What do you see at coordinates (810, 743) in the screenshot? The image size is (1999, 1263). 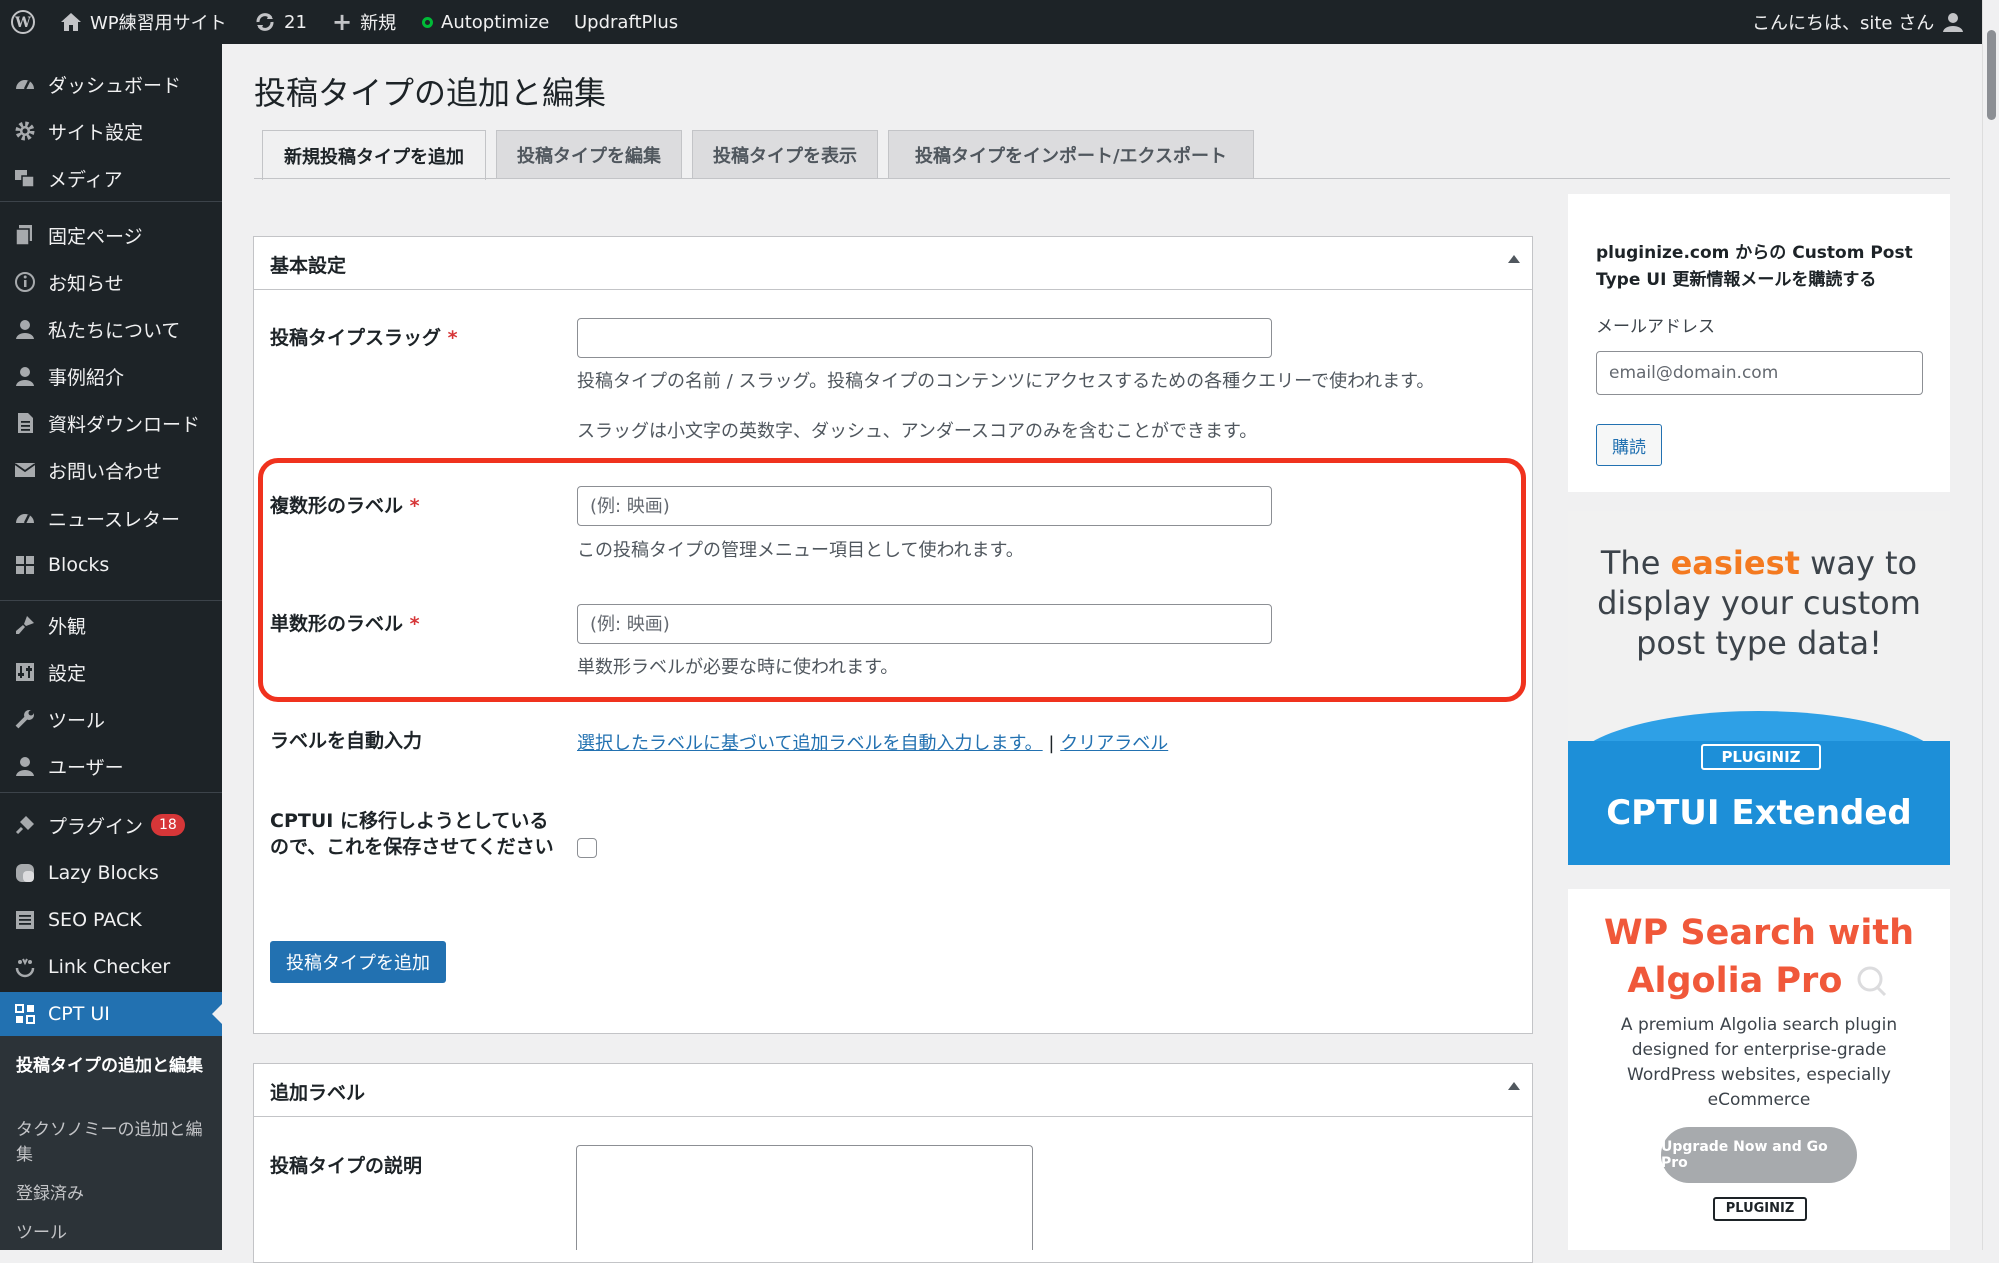 I see `autofill-link: 選択したラベルに基づいて追加ラベルを自動入力します。` at bounding box center [810, 743].